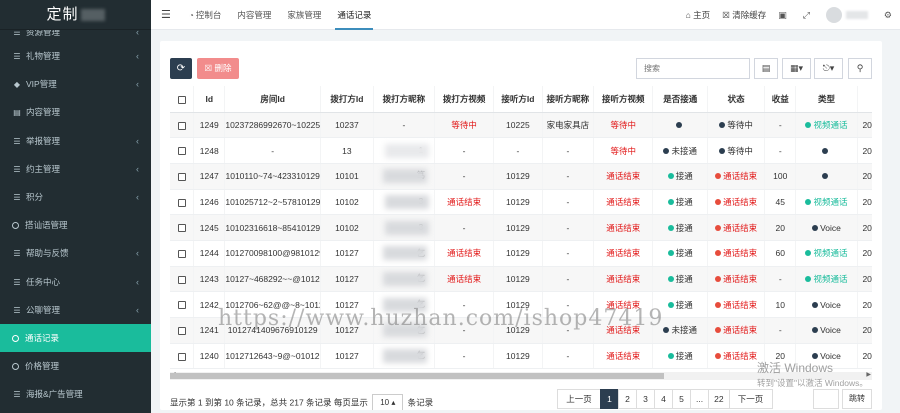  I want to click on page-button: 4, so click(663, 399).